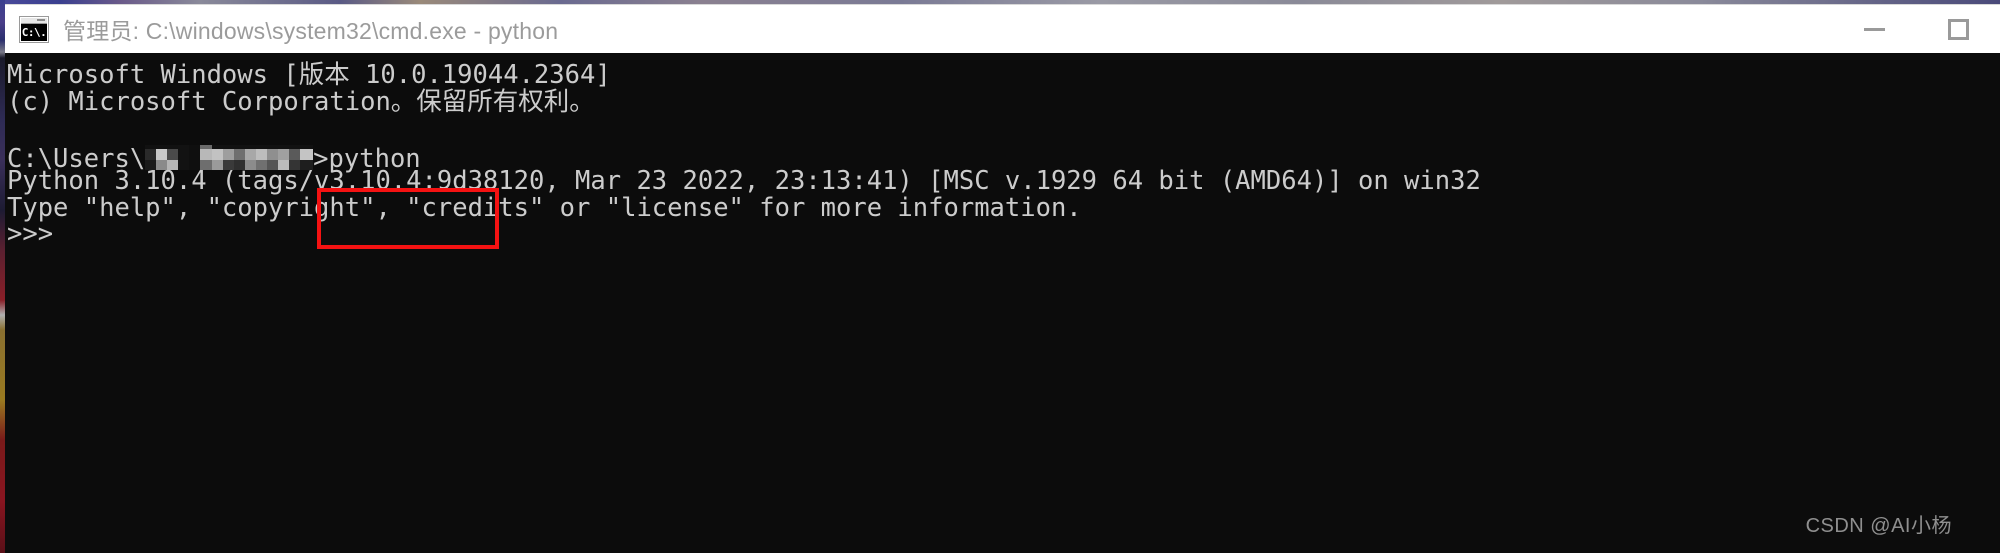  What do you see at coordinates (309, 75) in the screenshot?
I see `console-line-version-banner: Microsoft Windows [版本 10.0.19044.2364]` at bounding box center [309, 75].